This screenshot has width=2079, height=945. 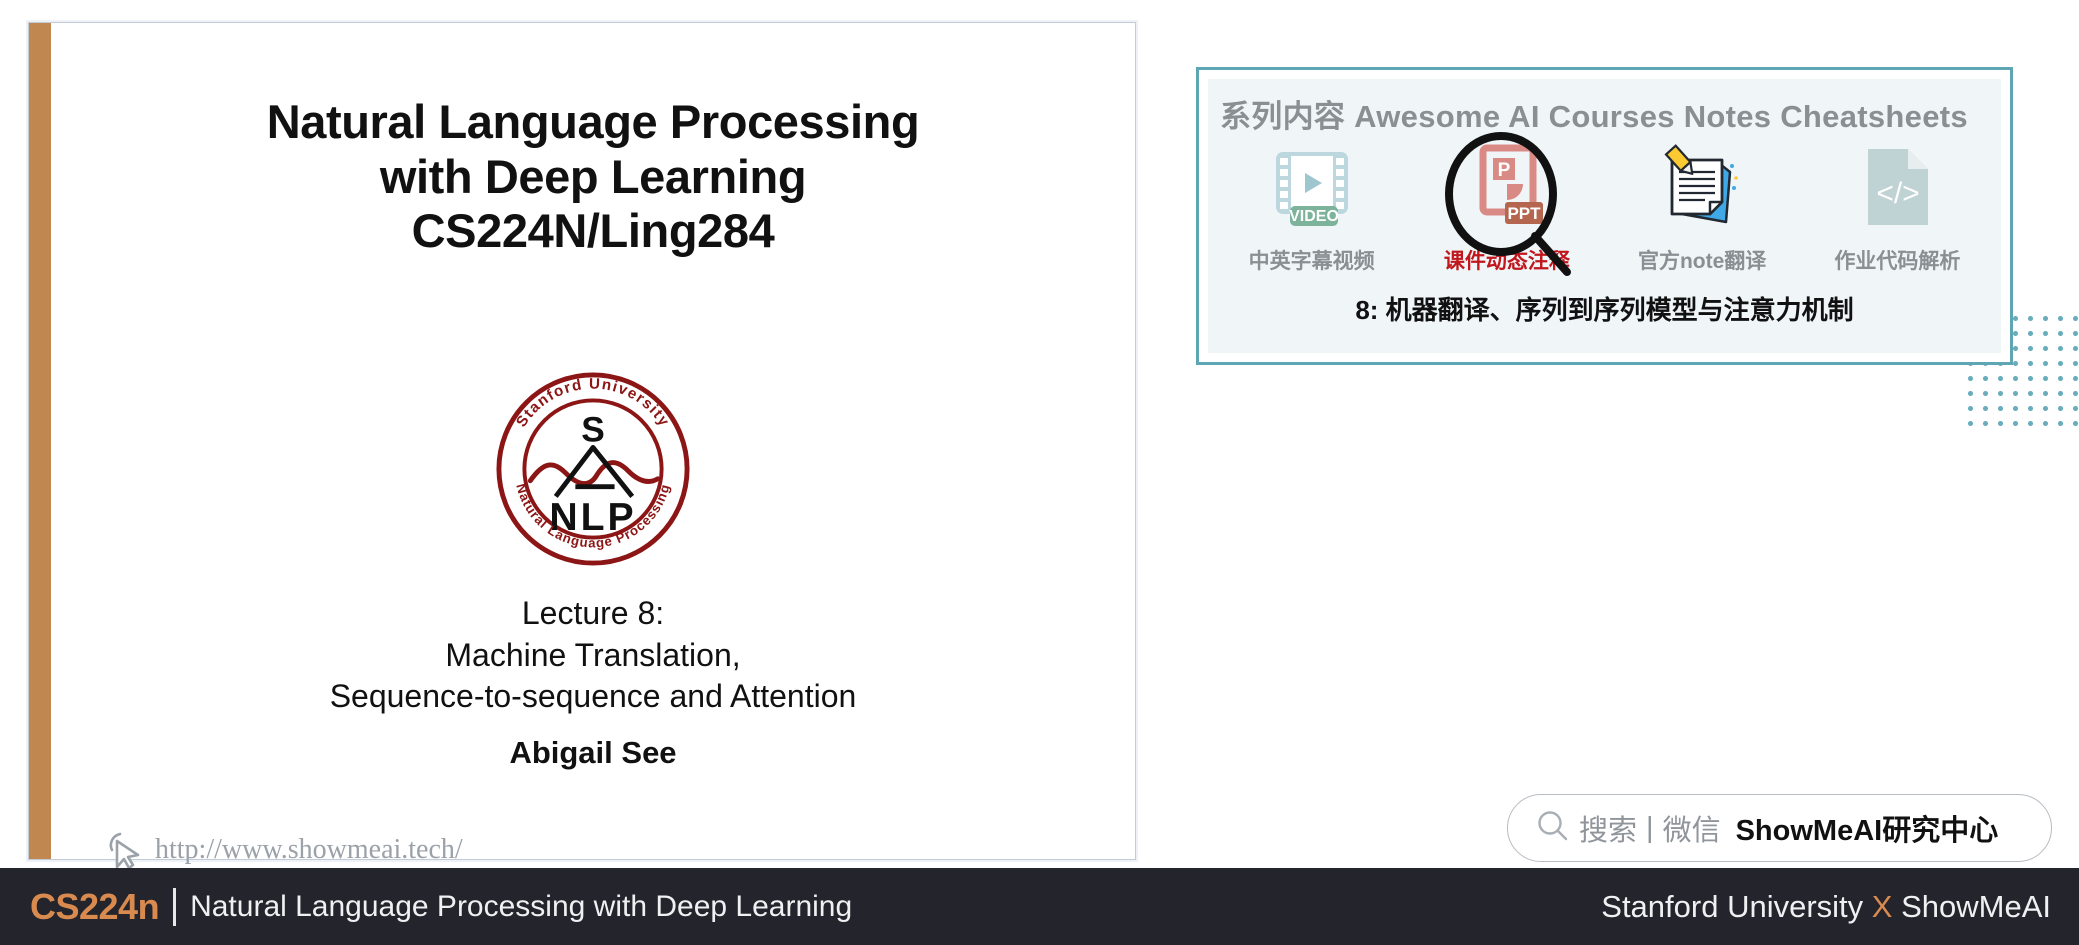 What do you see at coordinates (593, 121) in the screenshot?
I see `slide-title-line-1: Natural Language Processing` at bounding box center [593, 121].